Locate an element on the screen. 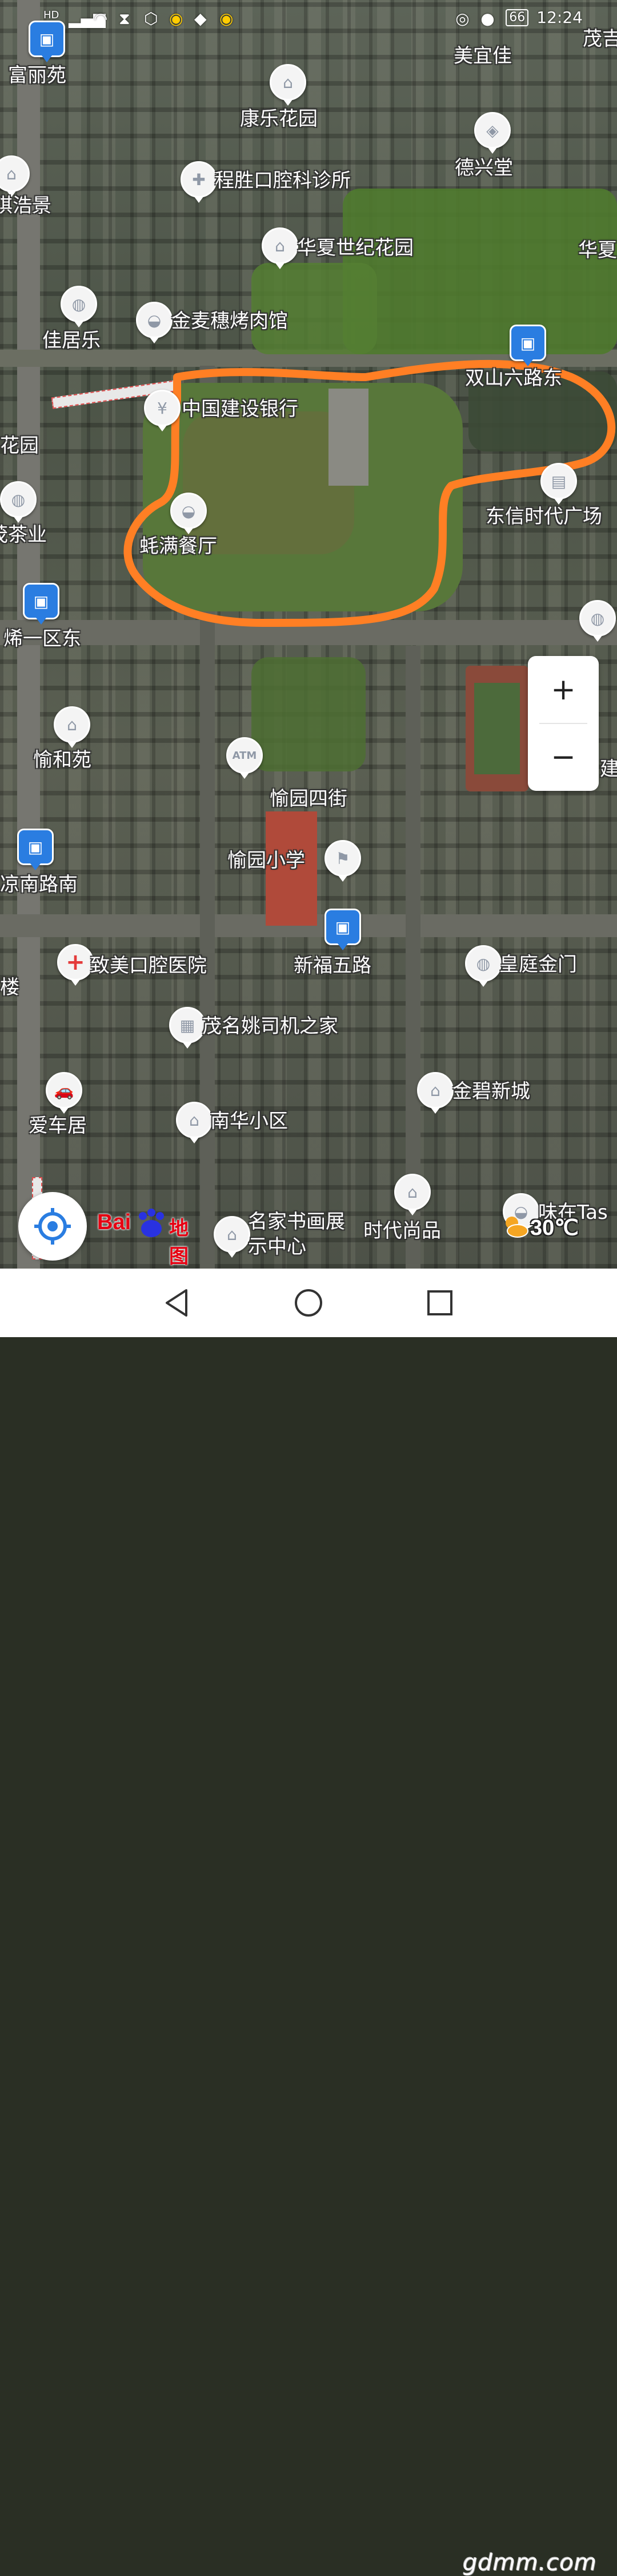 The width and height of the screenshot is (617, 2576). car-icon: 🚗 is located at coordinates (64, 1093).